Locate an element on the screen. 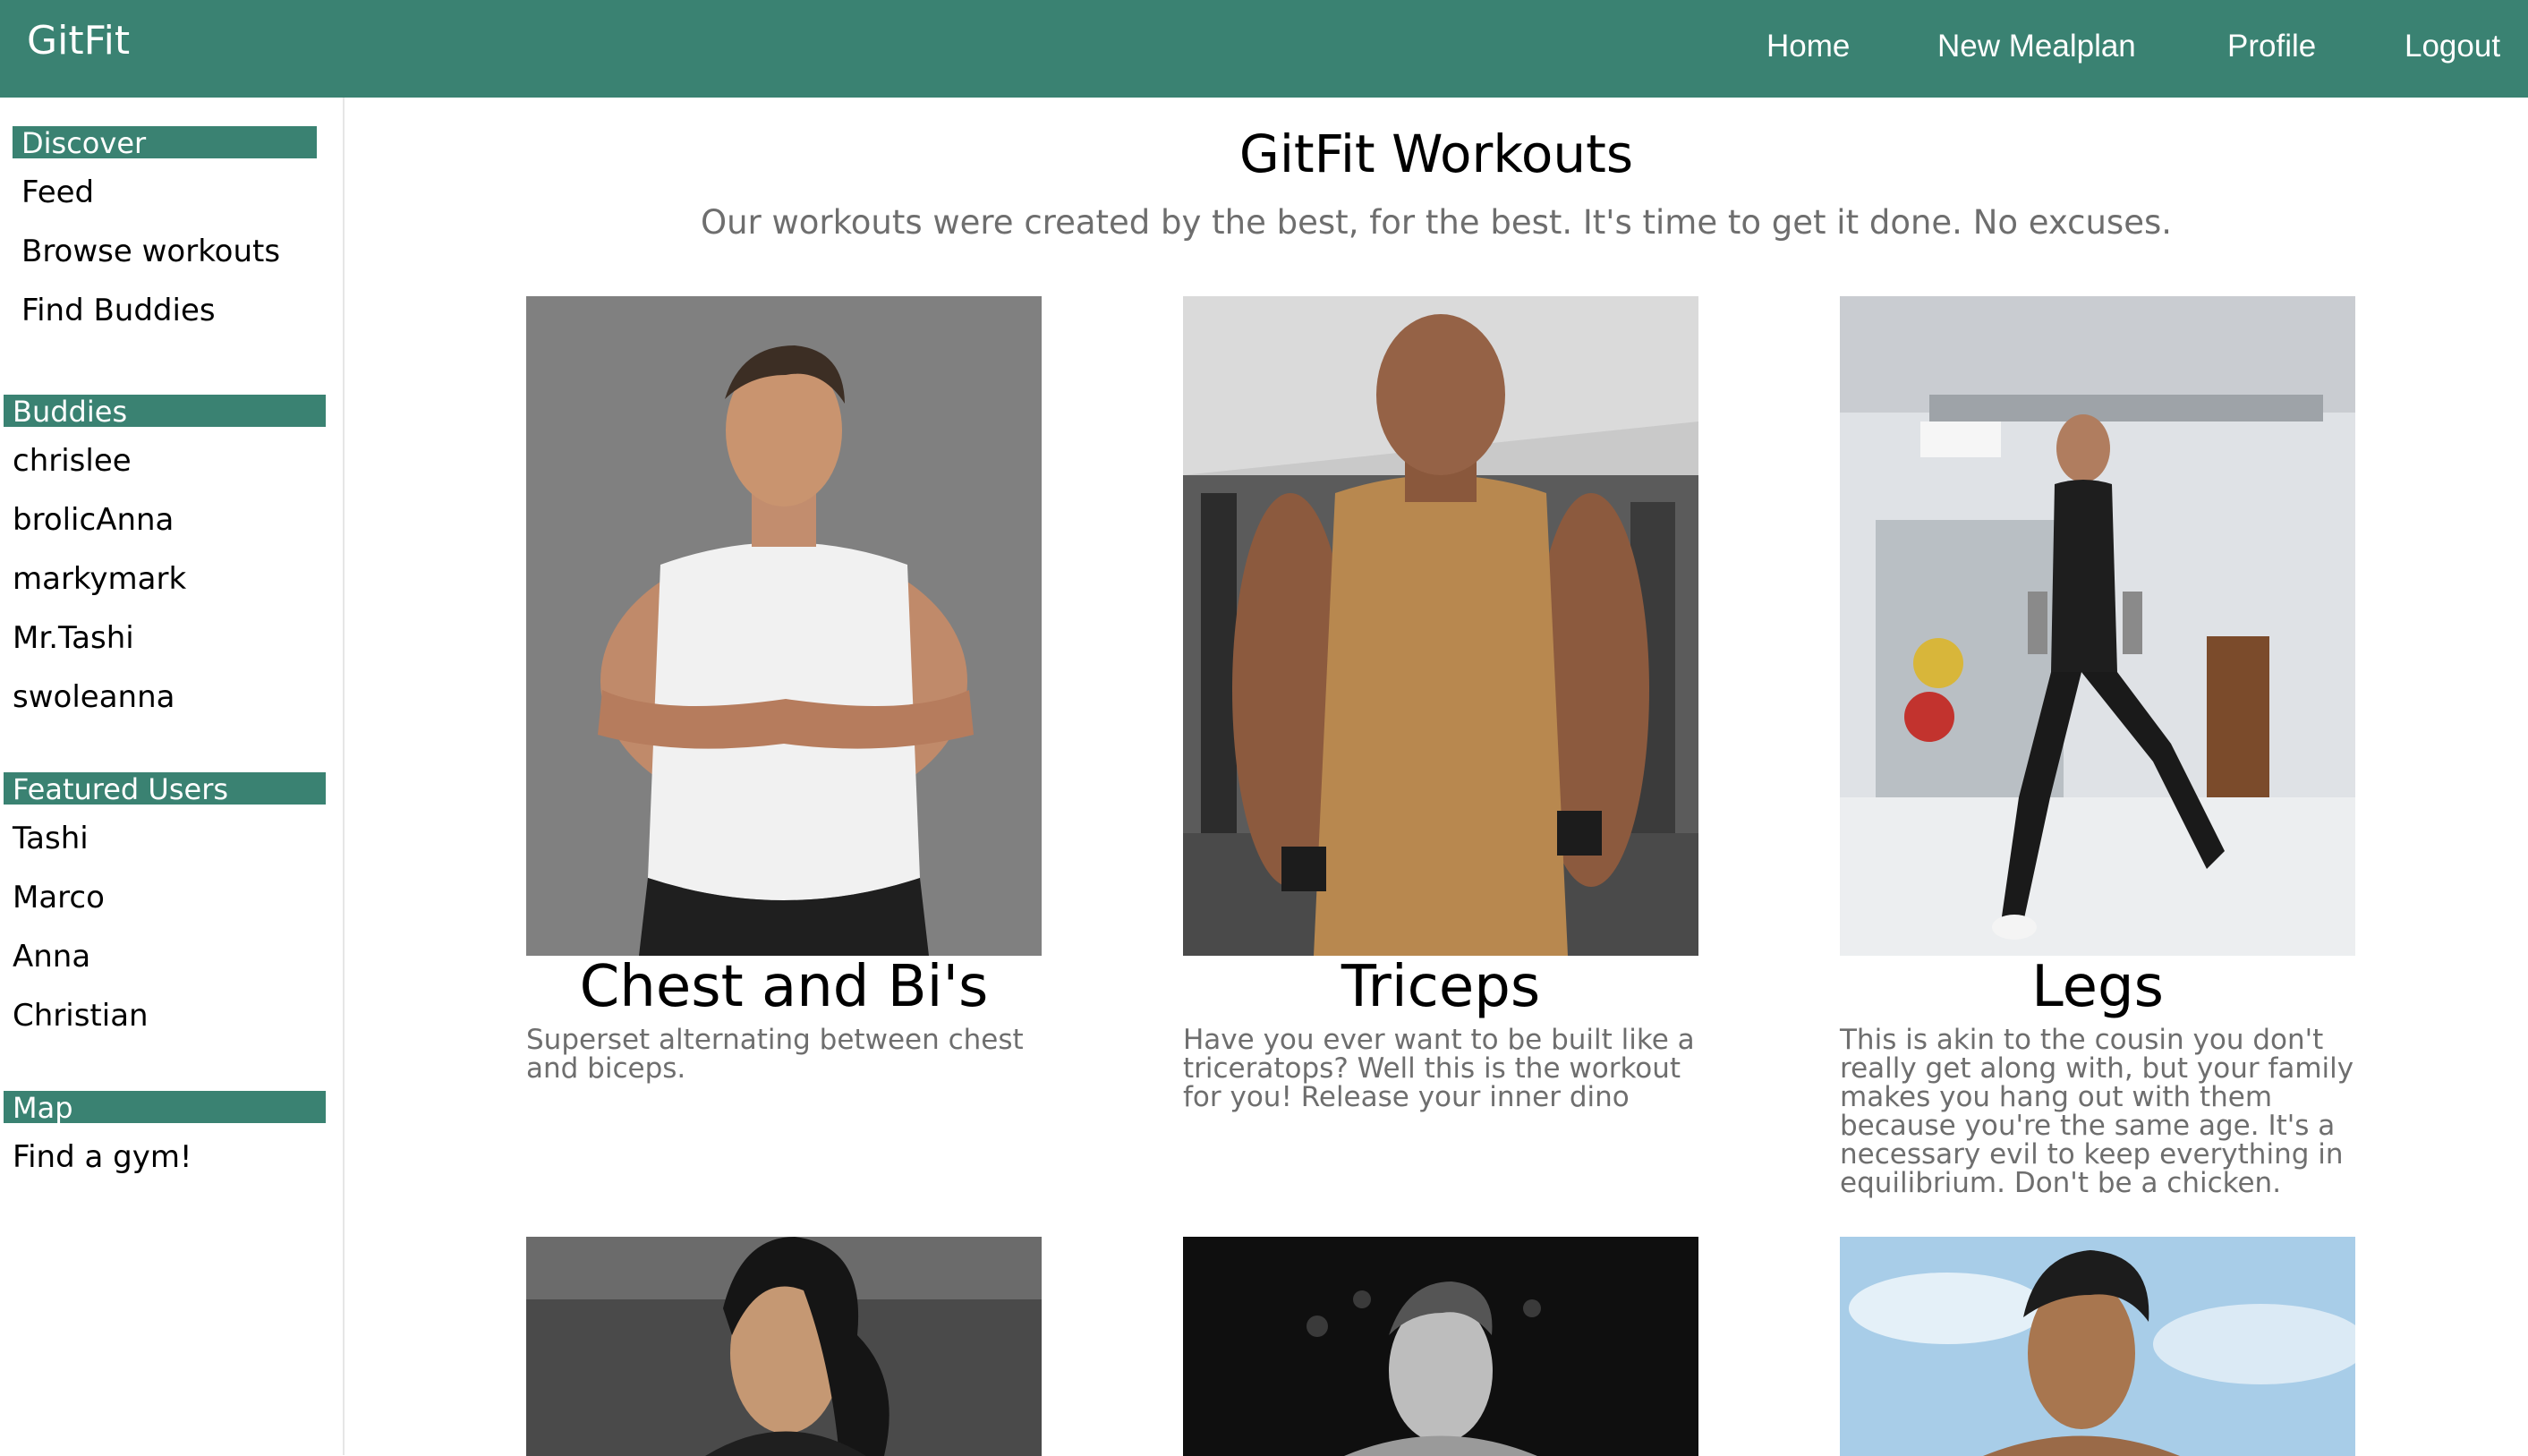 The image size is (2528, 1456). sidebar-item-feed: Feed is located at coordinates (57, 193).